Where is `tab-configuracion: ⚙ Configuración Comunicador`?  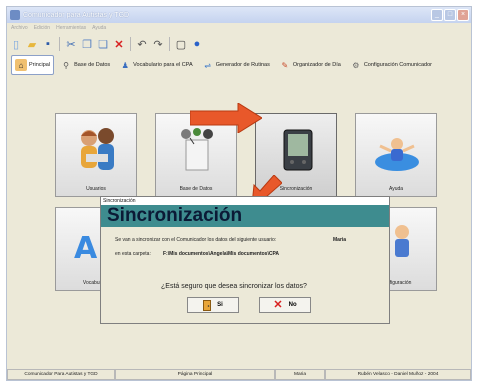
tab-configuracion: ⚙ Configuración Comunicador is located at coordinates (391, 65).